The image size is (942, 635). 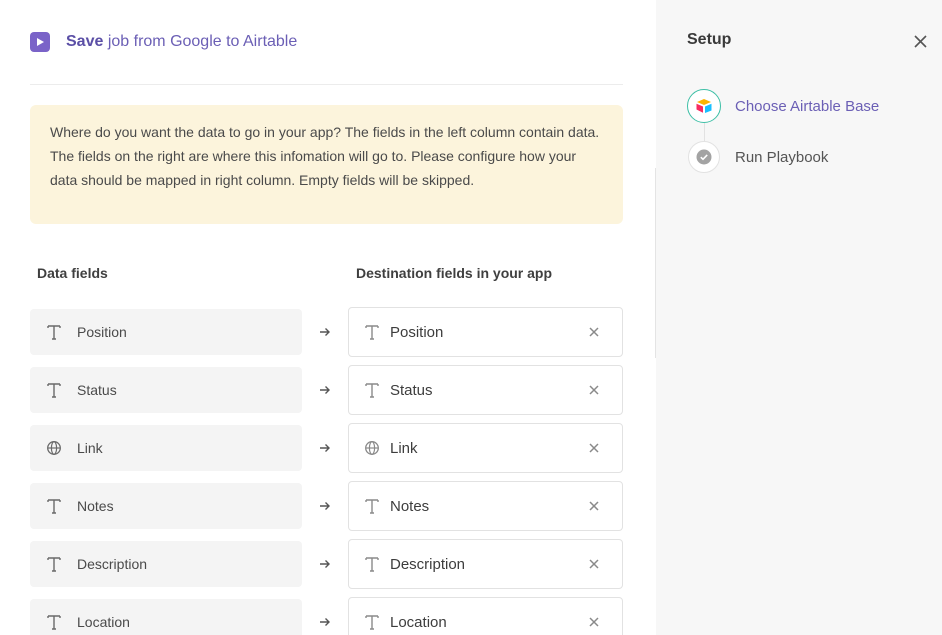 I want to click on source-field: Position, so click(x=166, y=332).